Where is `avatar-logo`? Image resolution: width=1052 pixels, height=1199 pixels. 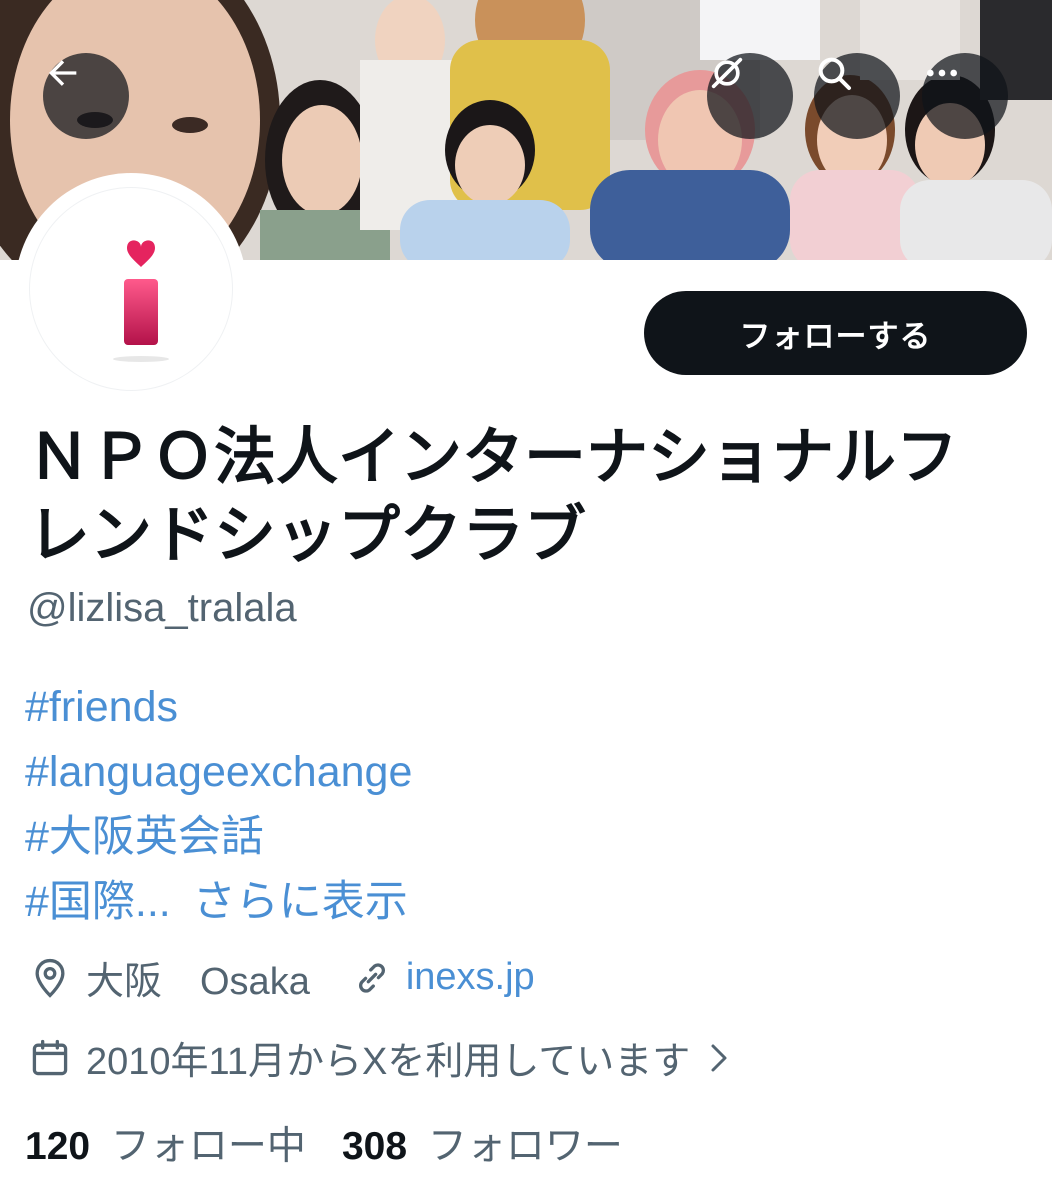 avatar-logo is located at coordinates (141, 301).